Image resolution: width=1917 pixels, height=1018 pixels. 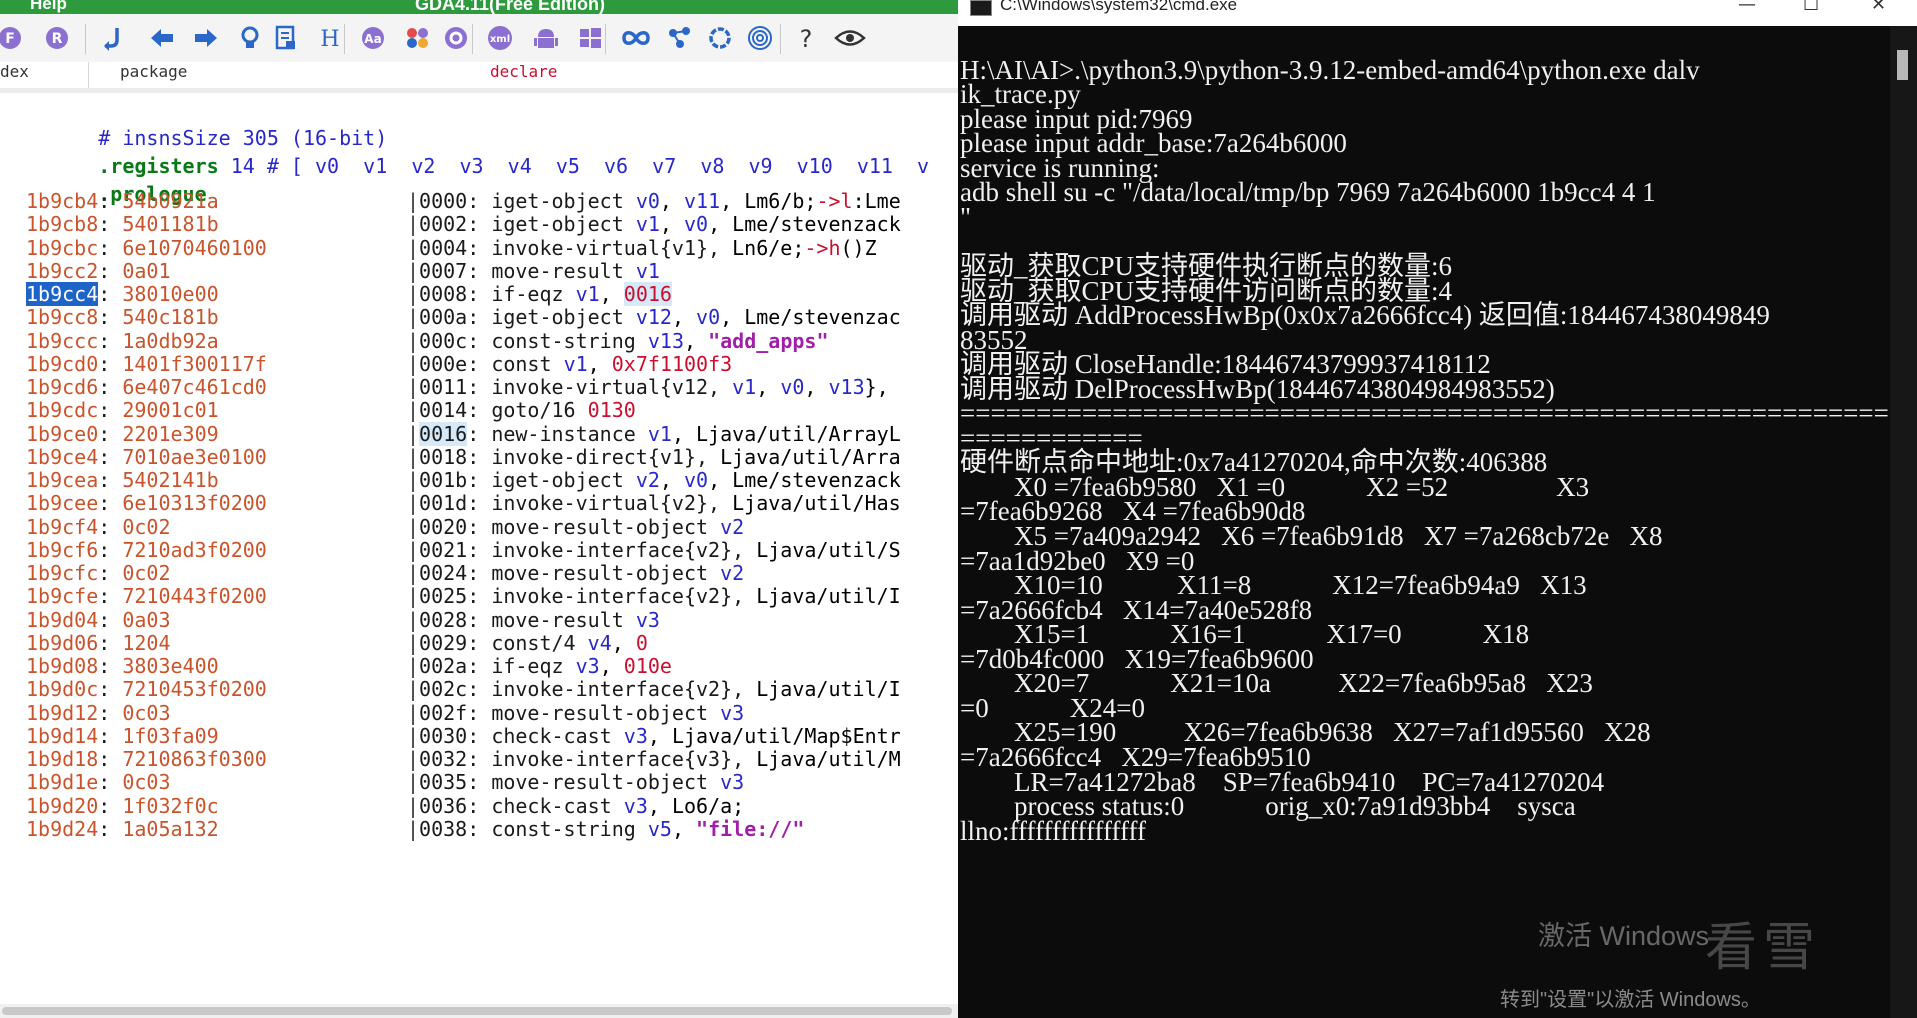 I want to click on fingerprint-icon, so click(x=760, y=38).